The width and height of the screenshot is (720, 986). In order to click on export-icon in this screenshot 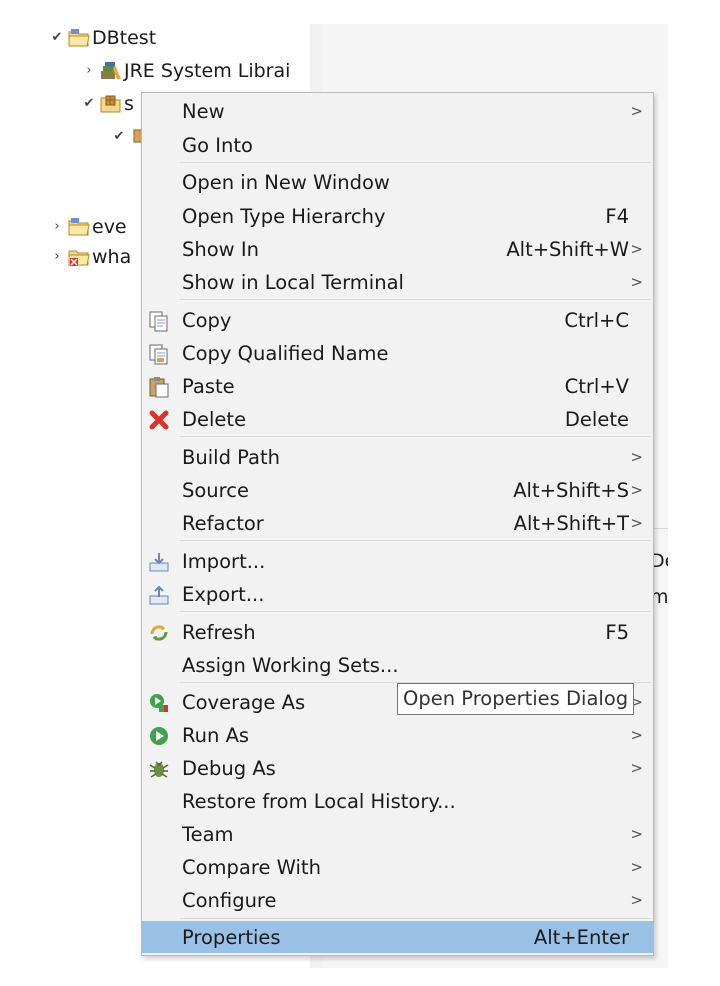, I will do `click(159, 595)`.